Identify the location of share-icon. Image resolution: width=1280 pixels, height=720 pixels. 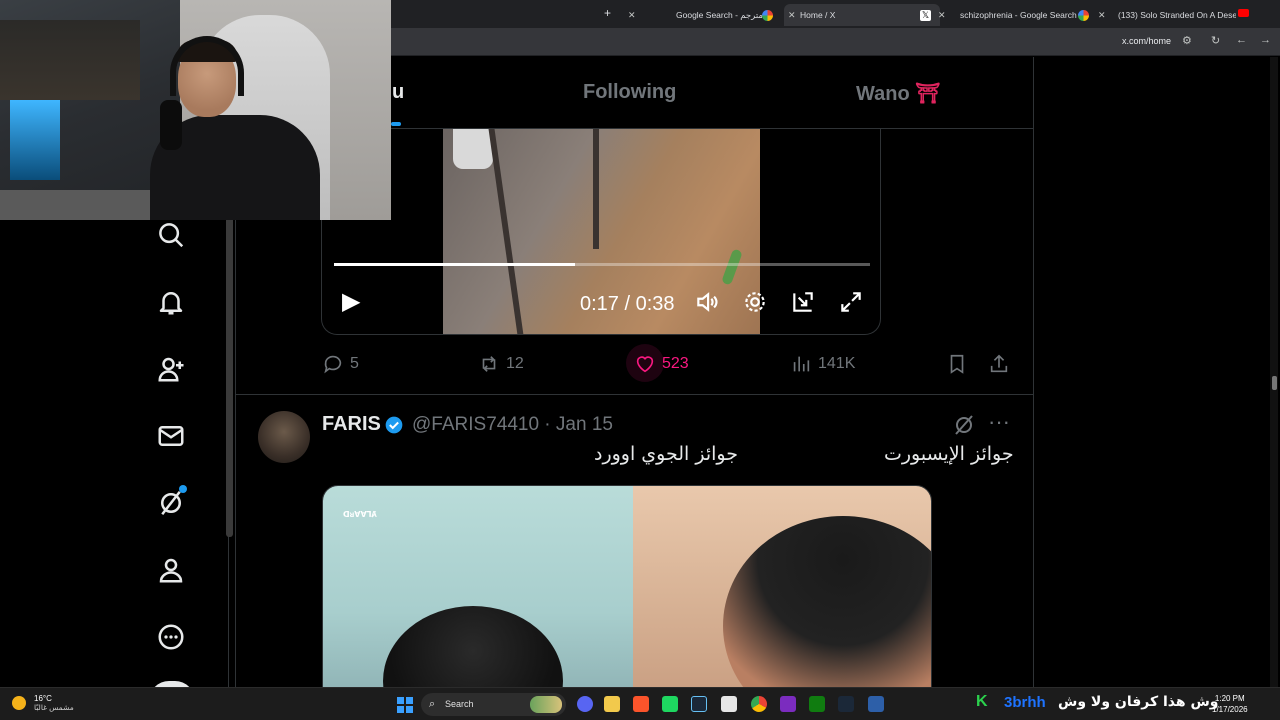
(999, 363).